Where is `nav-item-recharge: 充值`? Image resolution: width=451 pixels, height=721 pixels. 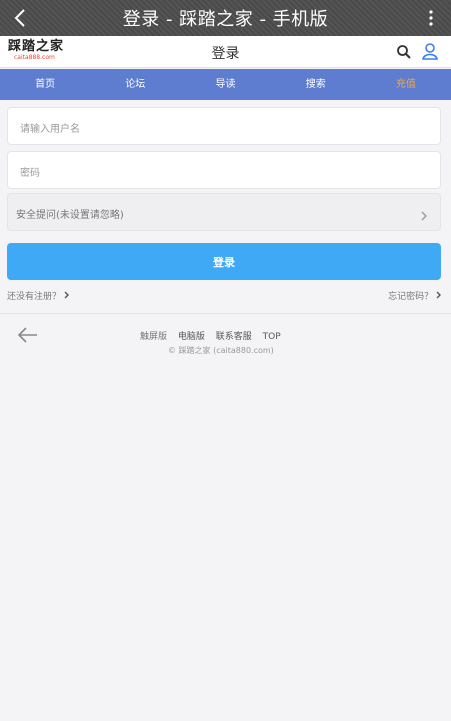
nav-item-recharge: 充值 is located at coordinates (406, 84).